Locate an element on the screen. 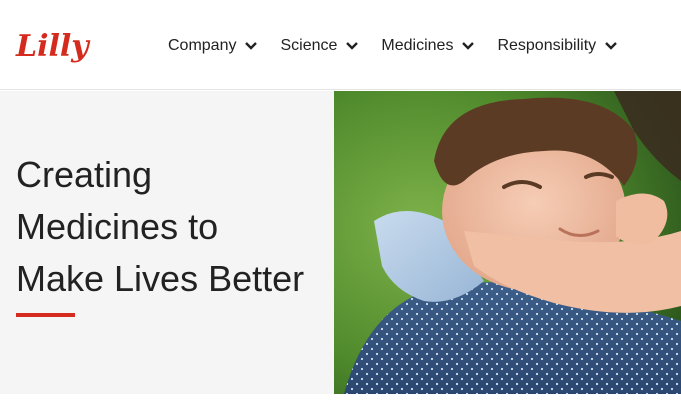 The height and width of the screenshot is (400, 681). nav-item-responsibility: Responsibility is located at coordinates (557, 46).